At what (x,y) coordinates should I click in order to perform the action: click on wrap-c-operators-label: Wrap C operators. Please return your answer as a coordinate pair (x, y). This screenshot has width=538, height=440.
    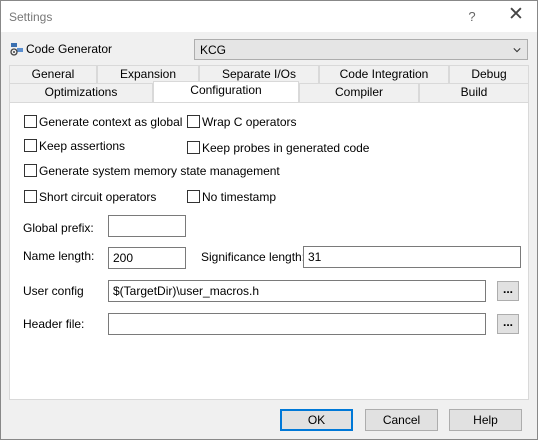
    Looking at the image, I should click on (249, 122).